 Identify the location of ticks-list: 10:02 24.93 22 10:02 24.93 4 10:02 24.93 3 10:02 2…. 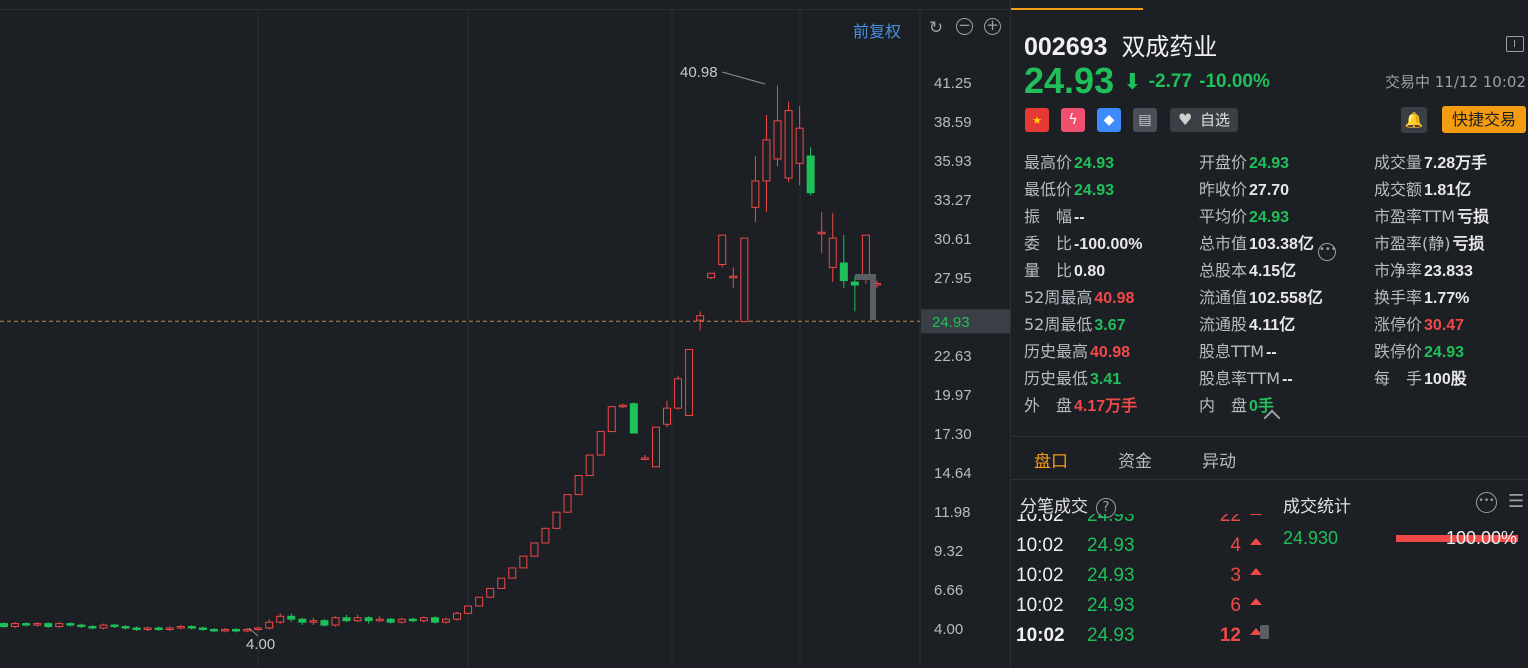
(1143, 591).